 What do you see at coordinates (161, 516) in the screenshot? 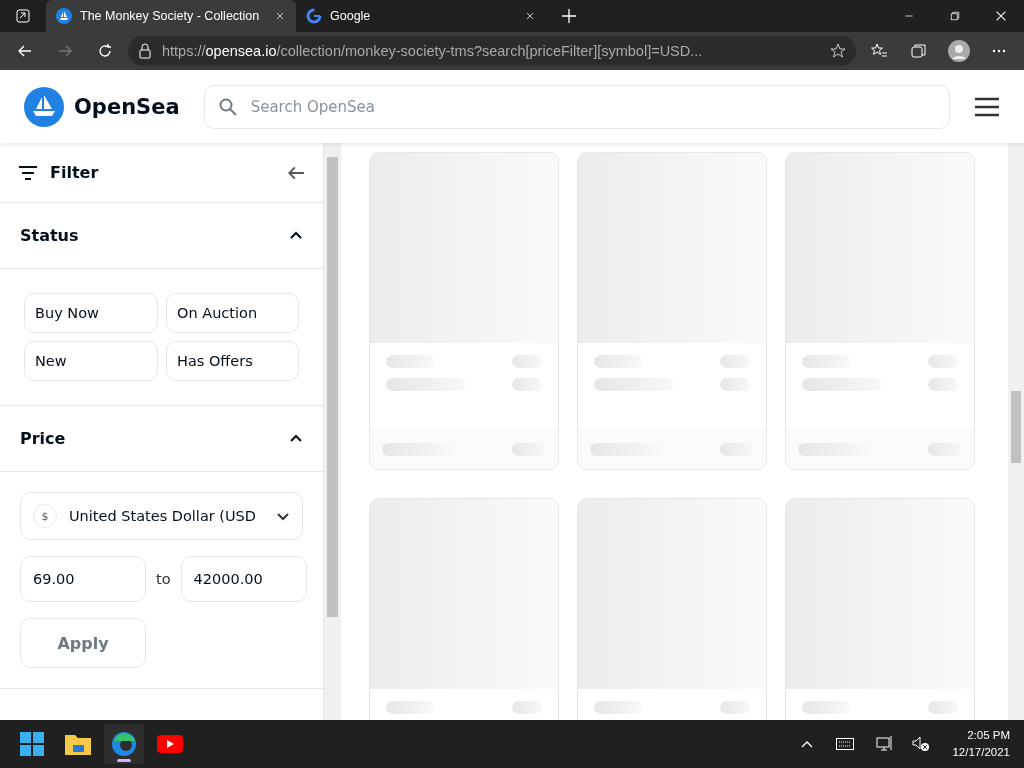
I see `currency-dropdown: $ United States Dollar (USD` at bounding box center [161, 516].